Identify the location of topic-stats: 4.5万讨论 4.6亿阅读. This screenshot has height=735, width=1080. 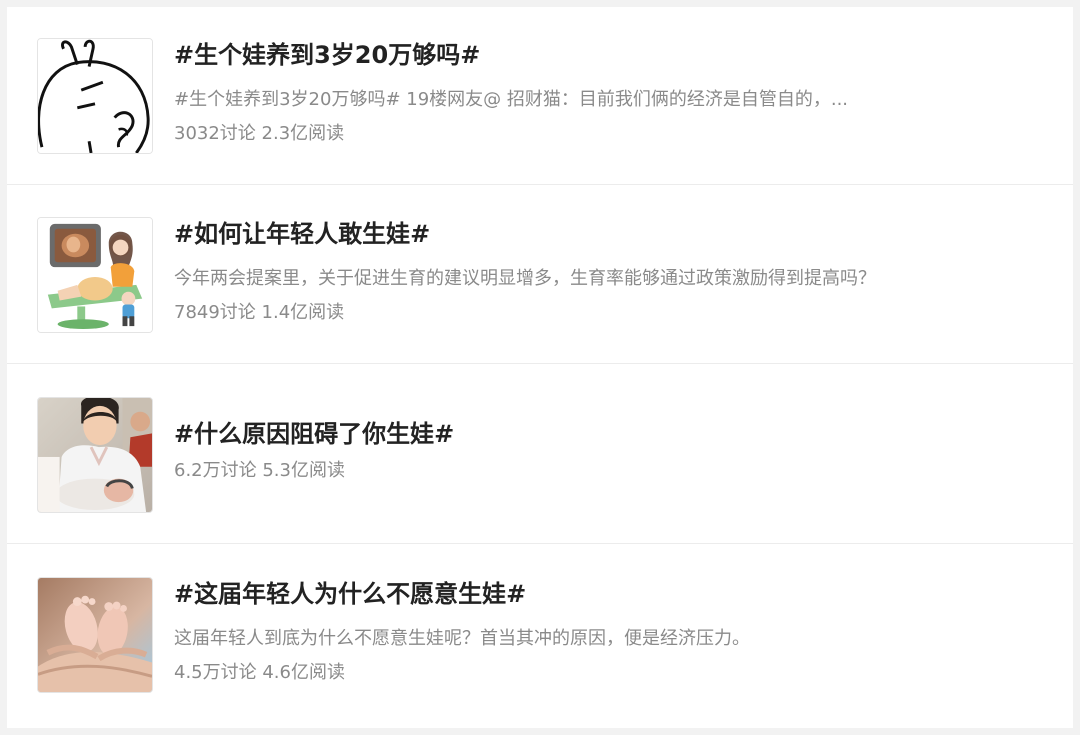
(259, 672).